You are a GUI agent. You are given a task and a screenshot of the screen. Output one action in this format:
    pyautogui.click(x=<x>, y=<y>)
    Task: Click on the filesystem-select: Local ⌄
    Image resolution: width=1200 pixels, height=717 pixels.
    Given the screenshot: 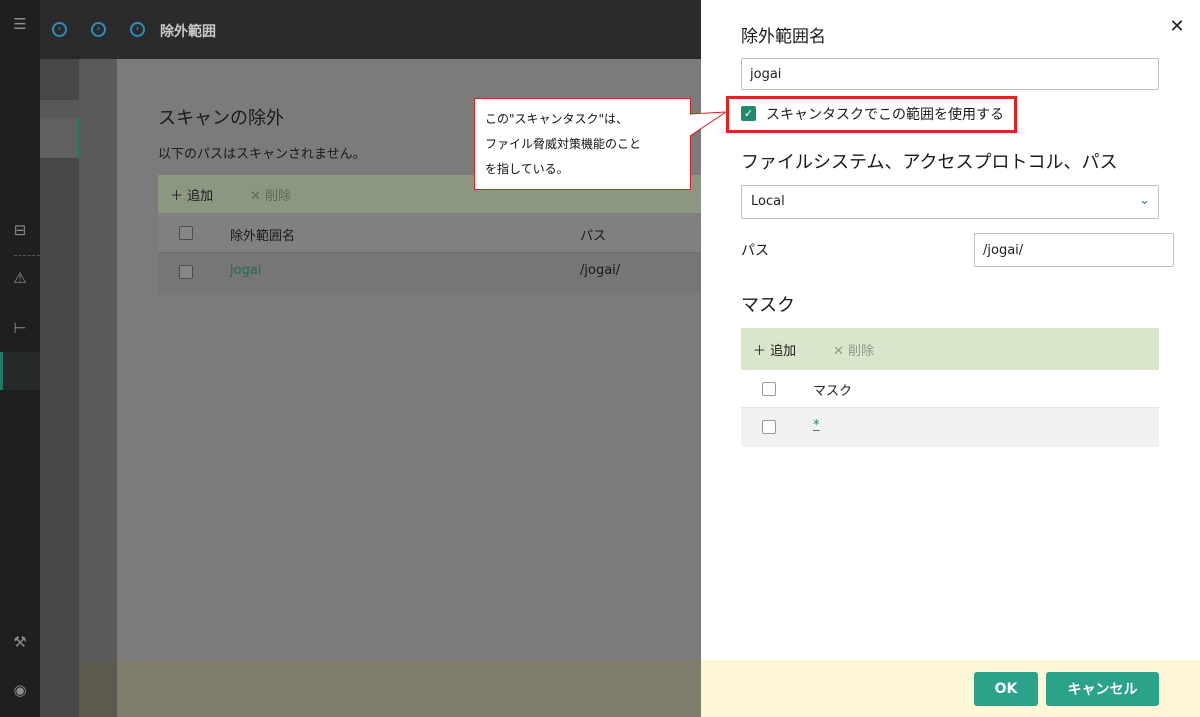 What is the action you would take?
    pyautogui.click(x=950, y=202)
    